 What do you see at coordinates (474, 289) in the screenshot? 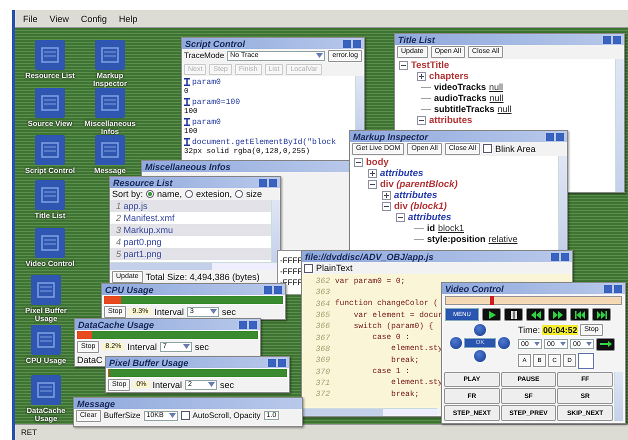
I see `window-title: Video Control` at bounding box center [474, 289].